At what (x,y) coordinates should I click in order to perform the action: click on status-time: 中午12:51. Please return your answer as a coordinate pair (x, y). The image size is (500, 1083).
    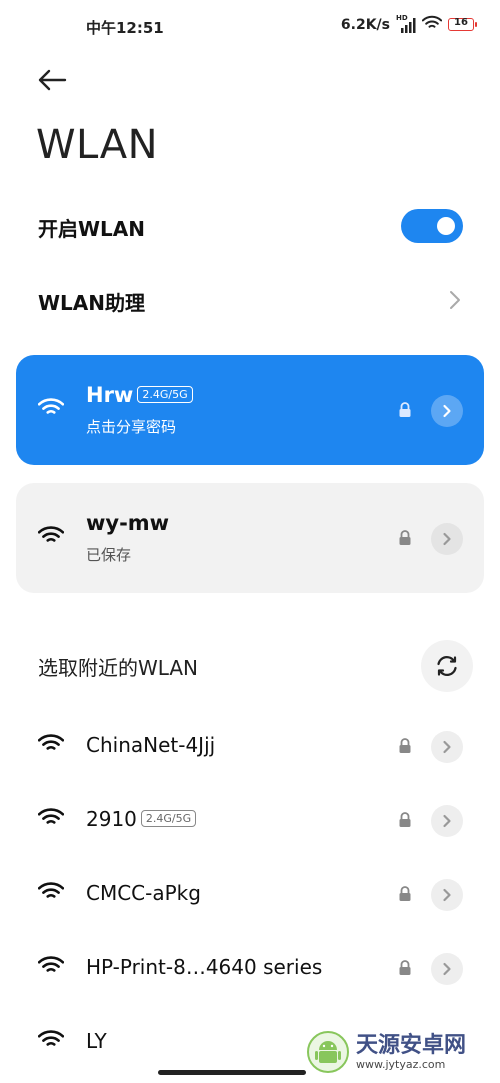
    Looking at the image, I should click on (125, 28).